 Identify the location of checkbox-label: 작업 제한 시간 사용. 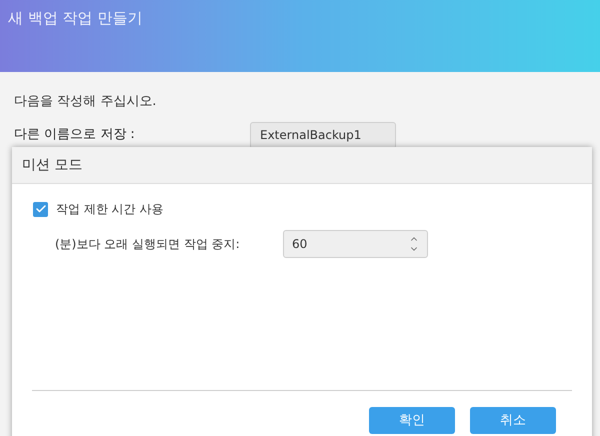
(110, 209).